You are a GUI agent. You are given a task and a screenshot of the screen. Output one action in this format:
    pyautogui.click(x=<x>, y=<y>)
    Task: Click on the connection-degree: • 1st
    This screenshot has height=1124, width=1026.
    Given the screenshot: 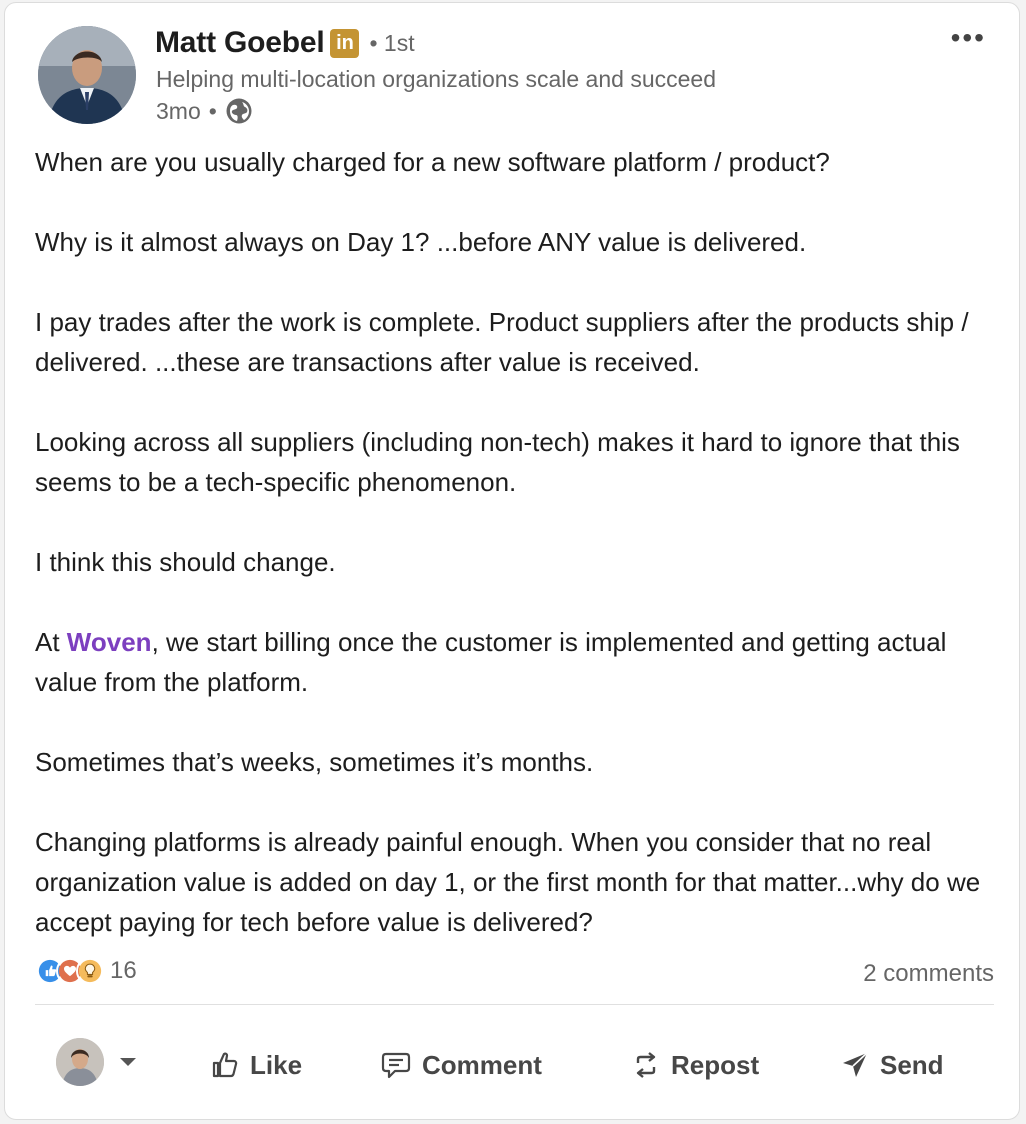 What is the action you would take?
    pyautogui.click(x=392, y=42)
    